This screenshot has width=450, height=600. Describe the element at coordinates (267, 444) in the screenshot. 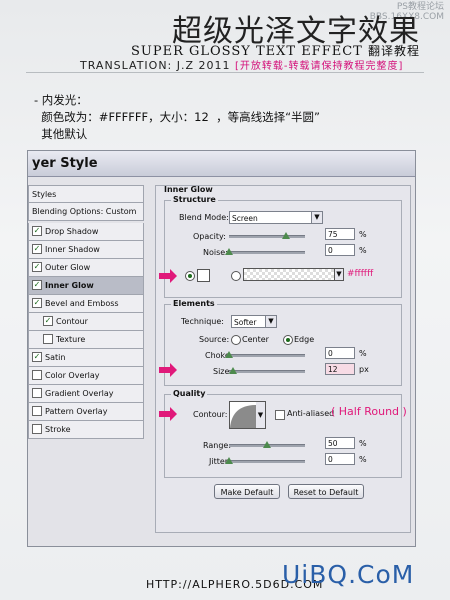

I see `range-slider-thumb` at that location.